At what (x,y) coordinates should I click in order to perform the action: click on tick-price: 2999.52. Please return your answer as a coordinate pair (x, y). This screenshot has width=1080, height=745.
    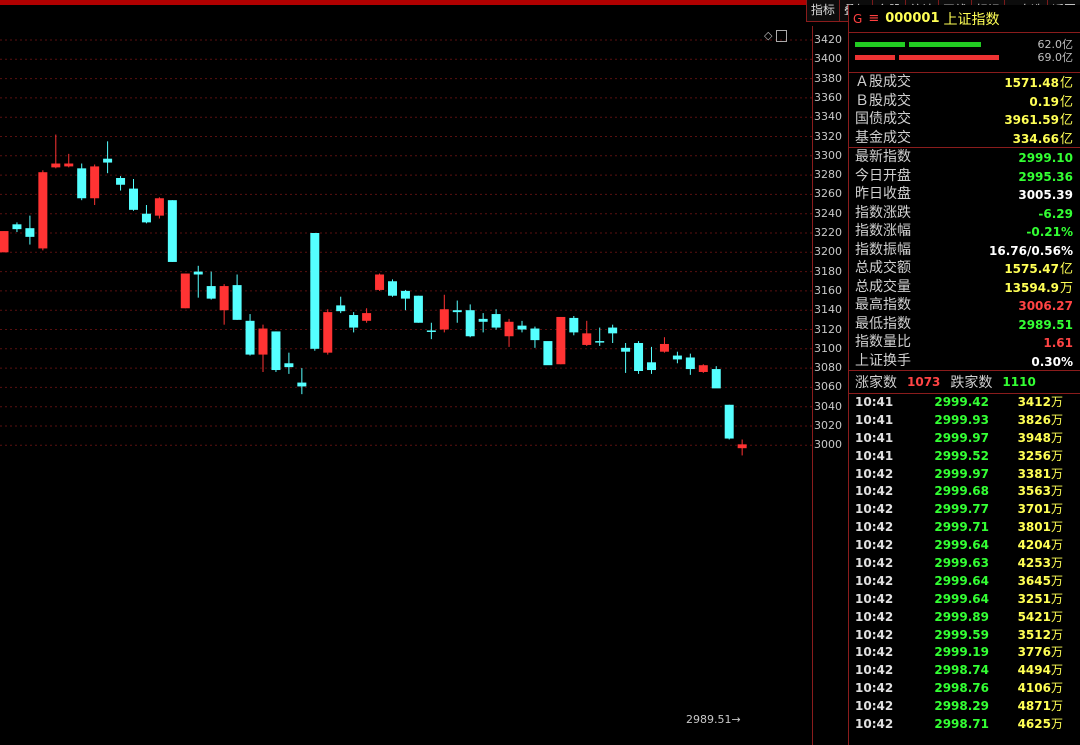
    Looking at the image, I should click on (961, 455).